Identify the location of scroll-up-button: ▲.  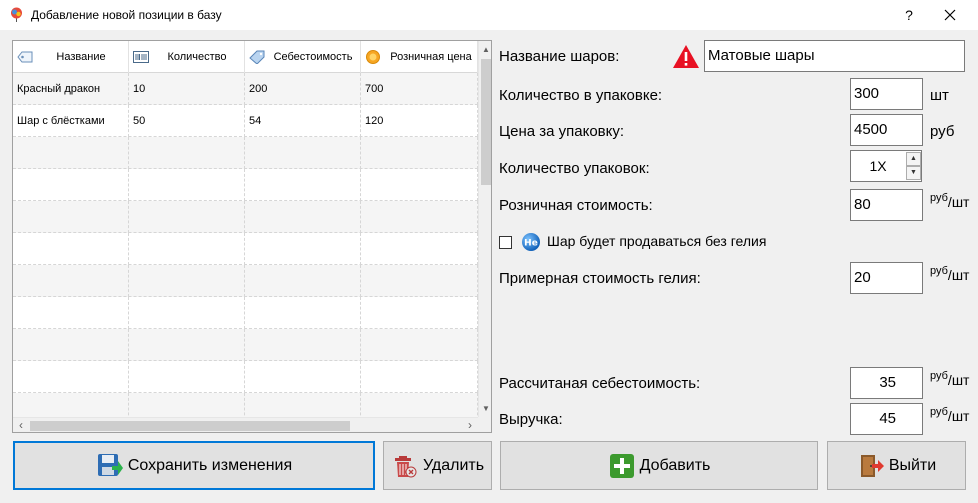
(485, 49).